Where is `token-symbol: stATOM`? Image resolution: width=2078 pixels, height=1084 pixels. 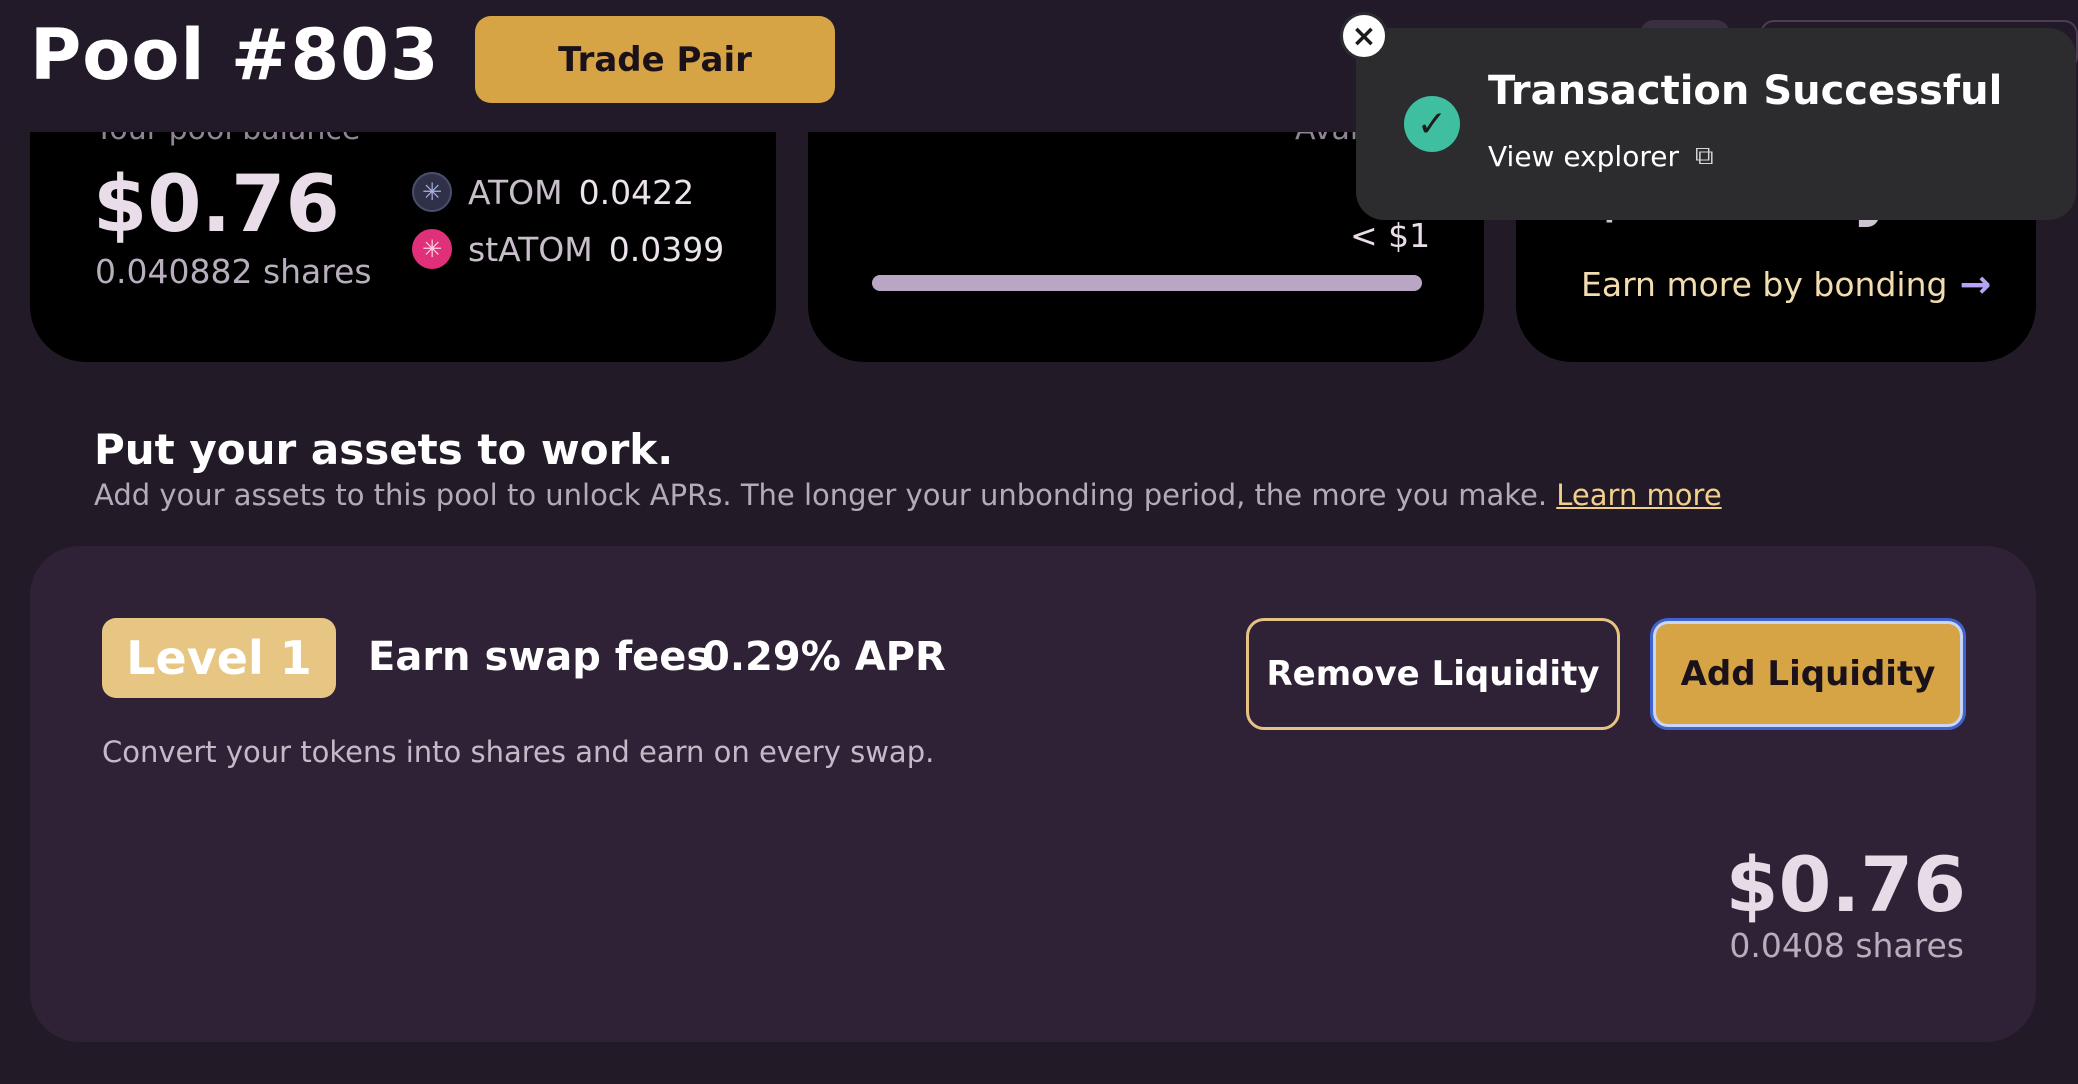
token-symbol: stATOM is located at coordinates (530, 249).